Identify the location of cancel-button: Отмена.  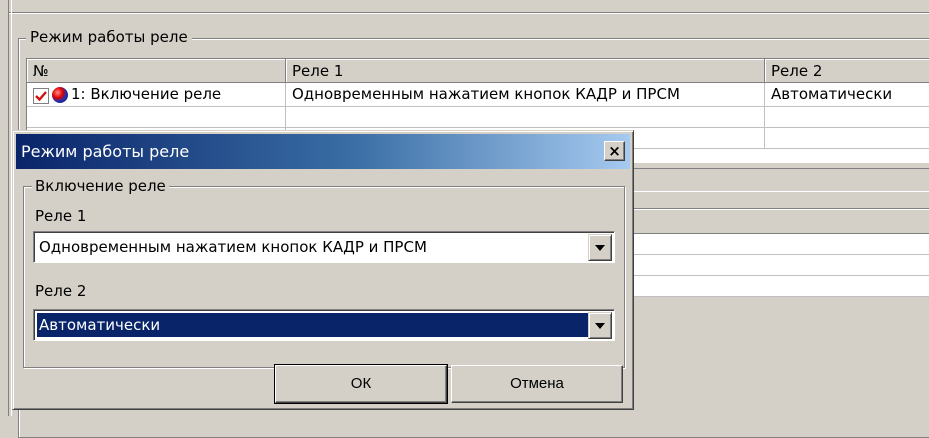
(537, 384).